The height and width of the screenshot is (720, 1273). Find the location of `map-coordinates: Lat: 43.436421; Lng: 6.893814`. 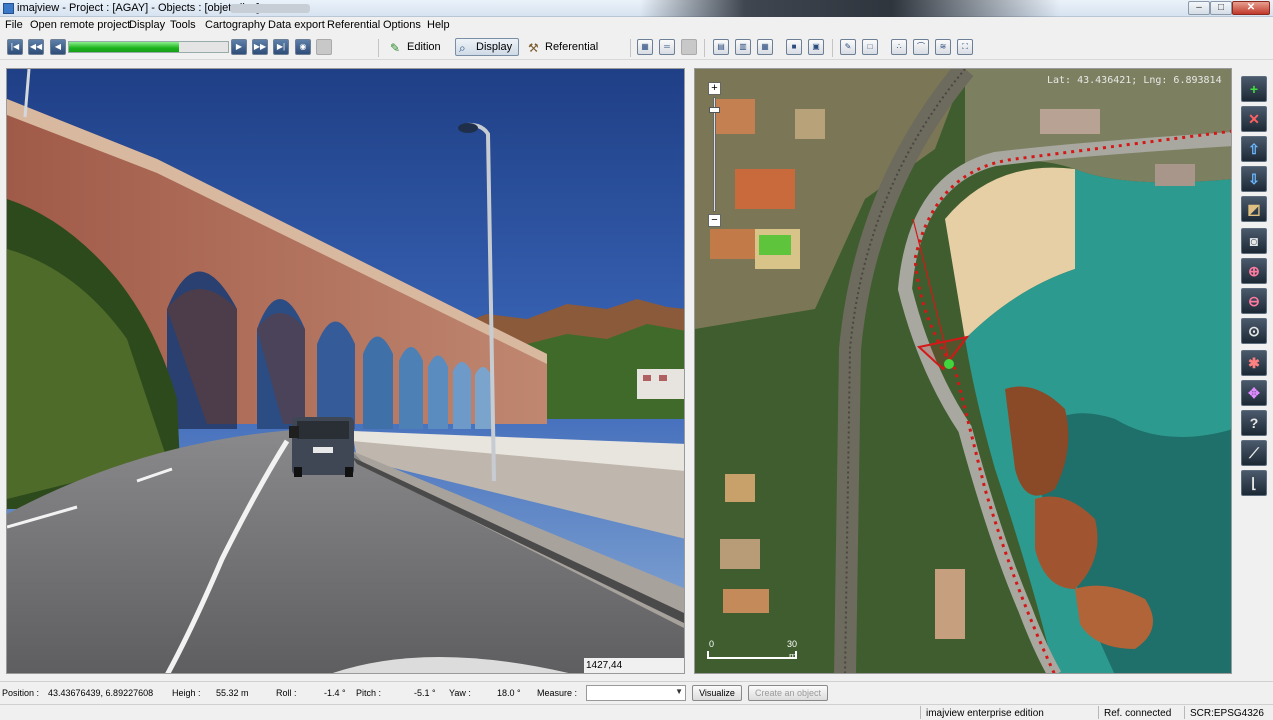

map-coordinates: Lat: 43.436421; Lng: 6.893814 is located at coordinates (1134, 80).